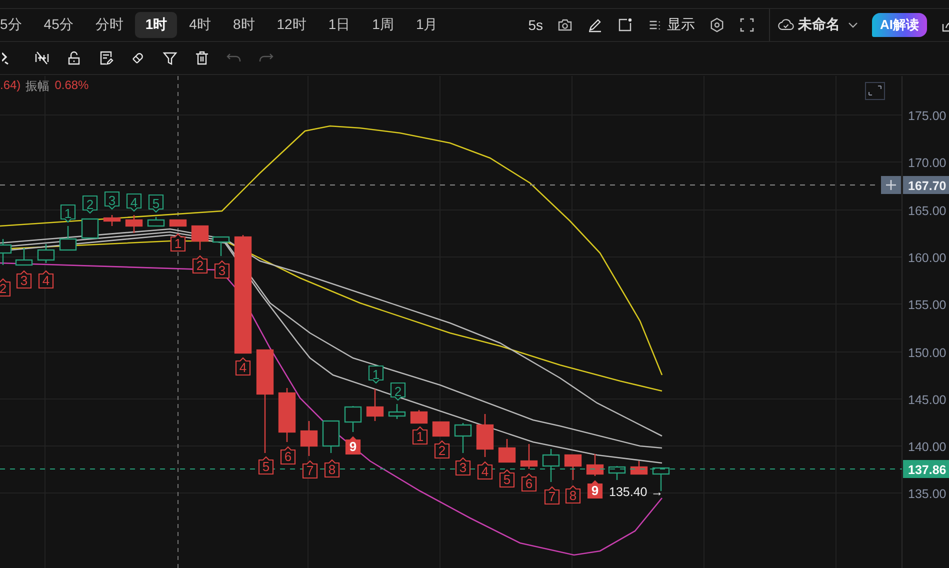 This screenshot has height=568, width=949. Describe the element at coordinates (927, 116) in the screenshot. I see `price-axis-label: 175.00` at that location.